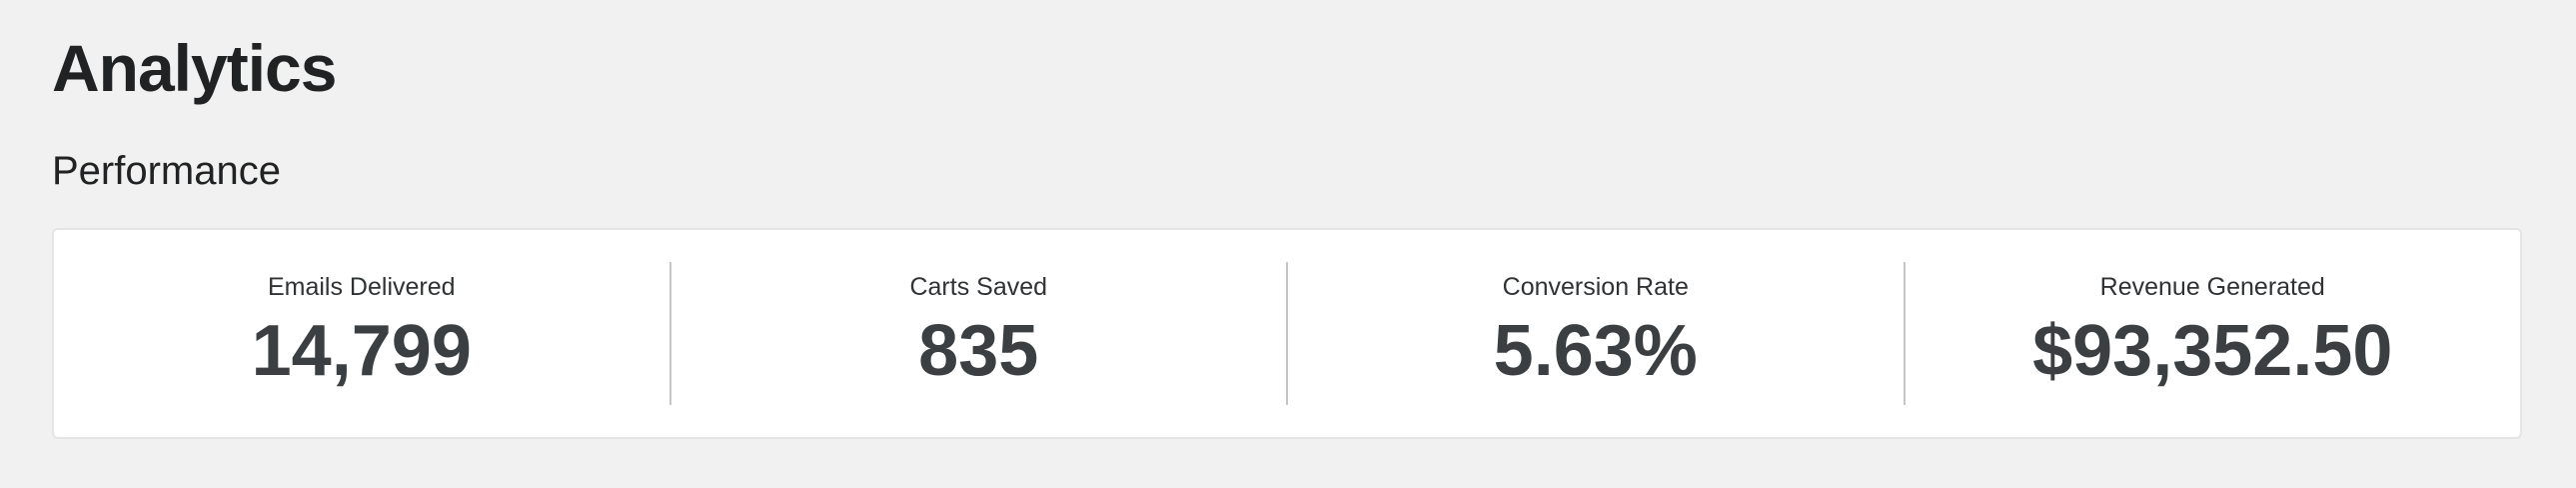  What do you see at coordinates (2212, 351) in the screenshot?
I see `stat-value: $93,352.50` at bounding box center [2212, 351].